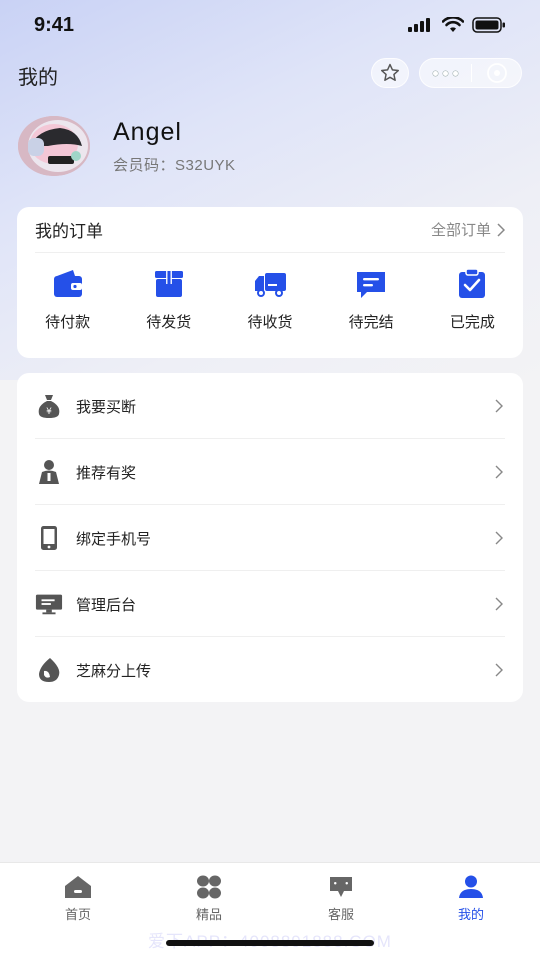 This screenshot has width=540, height=960. I want to click on tab-label: 精品, so click(208, 914).